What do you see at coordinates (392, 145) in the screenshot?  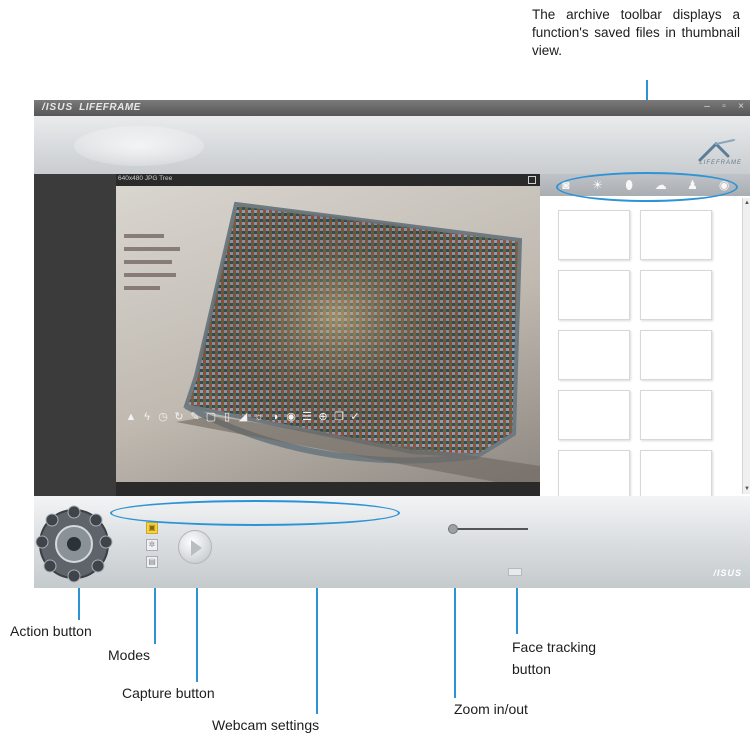 I see `app-header: LIFEFRAME` at bounding box center [392, 145].